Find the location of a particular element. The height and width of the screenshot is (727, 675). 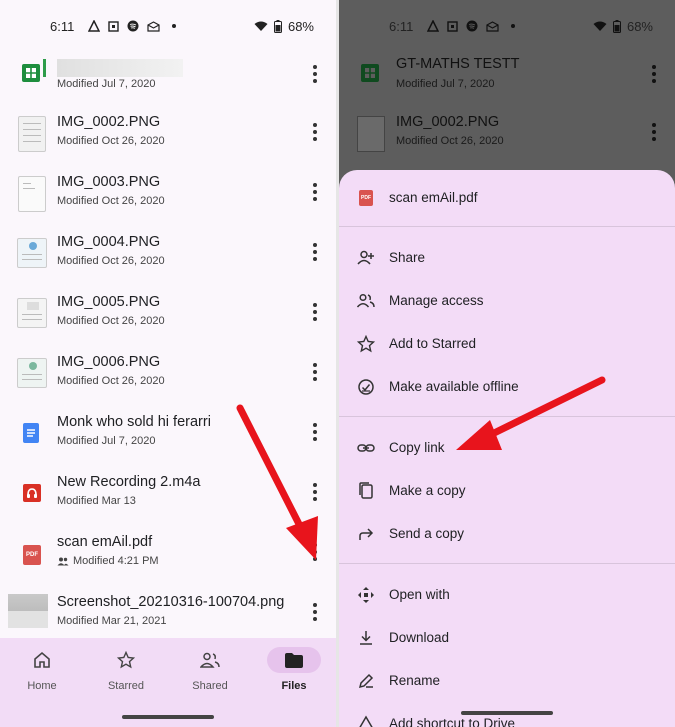

nav-starred-label: Starred is located at coordinates (126, 686).